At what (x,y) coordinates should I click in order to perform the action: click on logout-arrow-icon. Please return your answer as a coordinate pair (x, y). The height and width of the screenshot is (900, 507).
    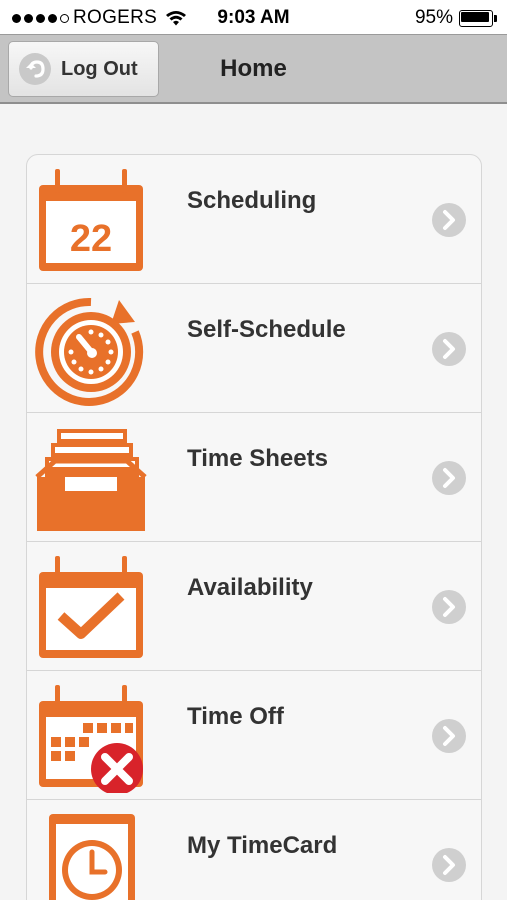
    Looking at the image, I should click on (35, 69).